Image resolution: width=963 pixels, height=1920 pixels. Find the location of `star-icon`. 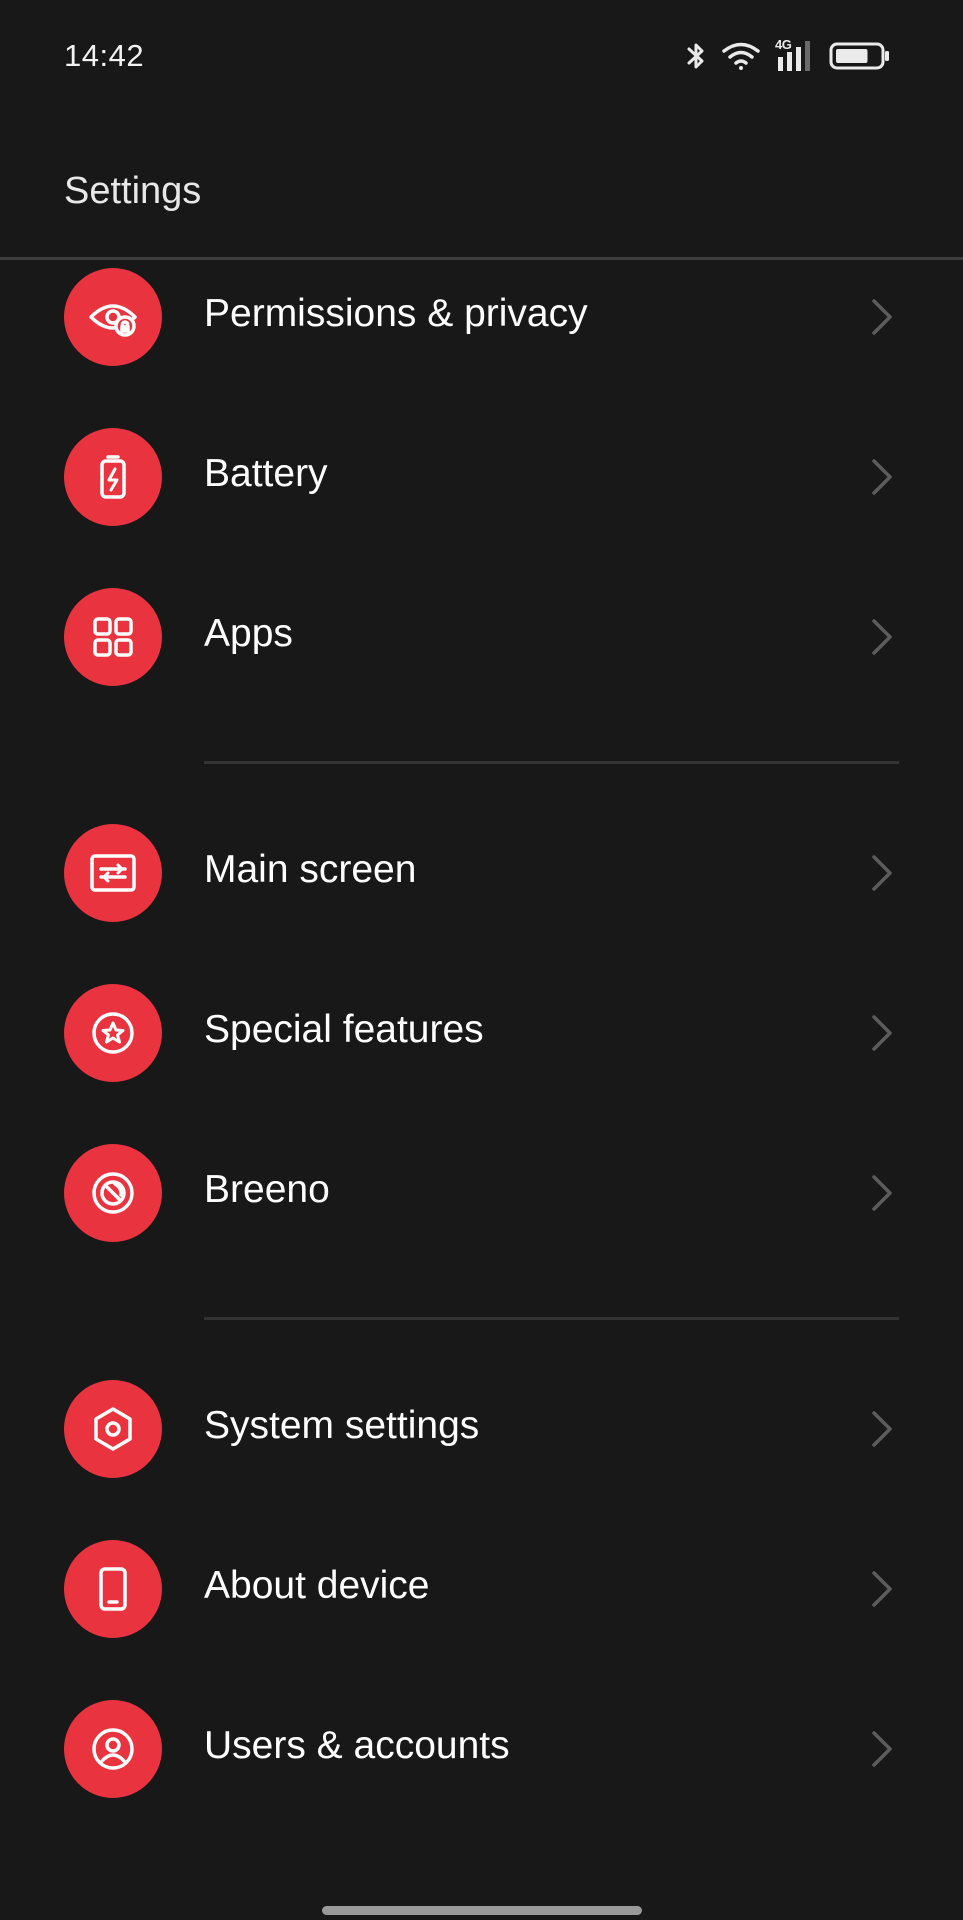

star-icon is located at coordinates (113, 1033).